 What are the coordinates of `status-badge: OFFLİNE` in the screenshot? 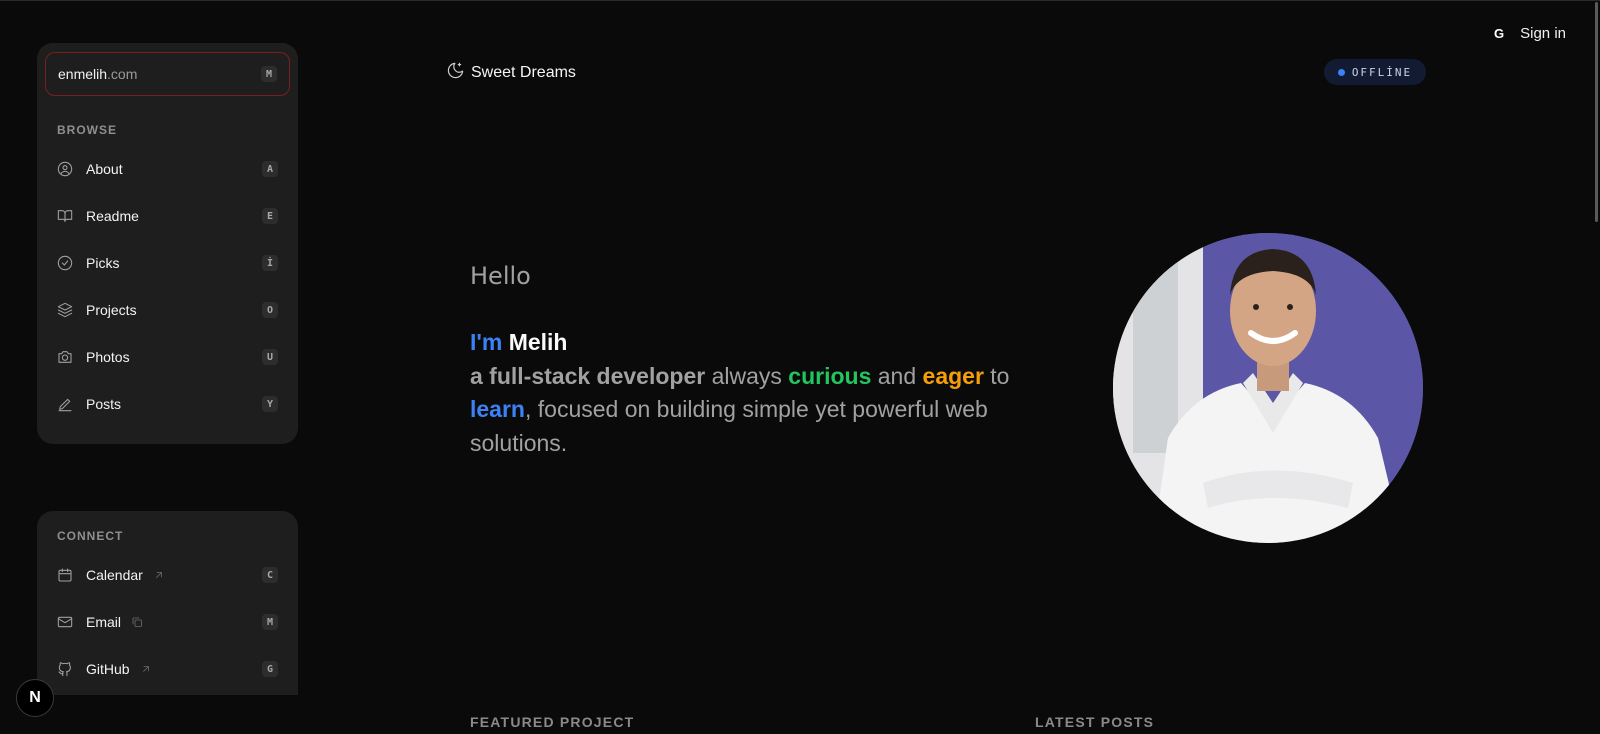 It's located at (1375, 72).